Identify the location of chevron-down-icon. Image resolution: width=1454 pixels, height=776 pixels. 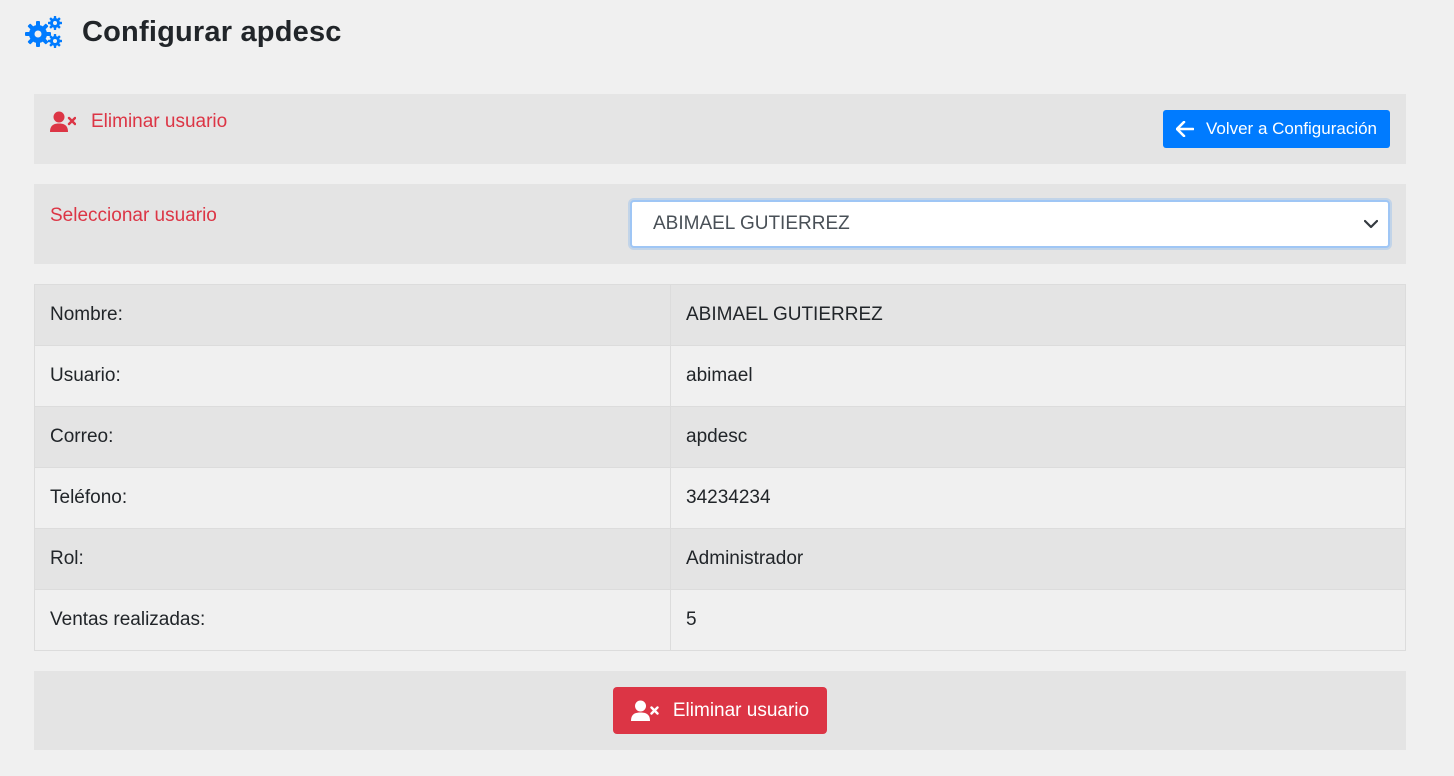
(1371, 224).